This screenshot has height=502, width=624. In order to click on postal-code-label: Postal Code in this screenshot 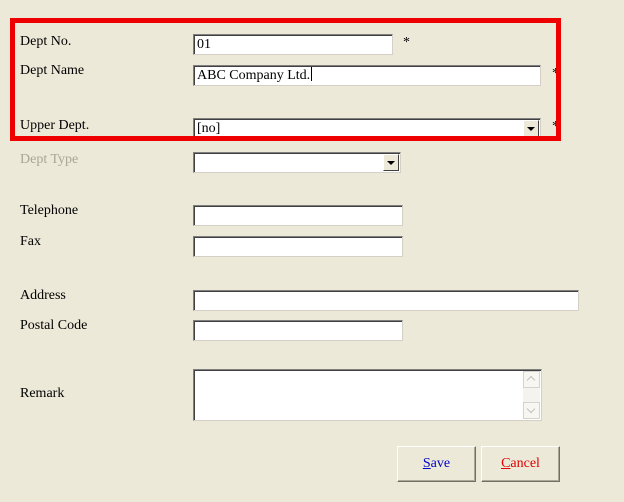, I will do `click(54, 325)`.